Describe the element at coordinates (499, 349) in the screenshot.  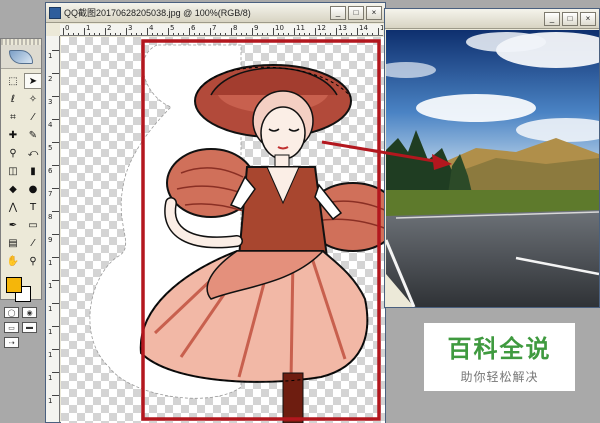
I see `watermark-title: 百科全说` at that location.